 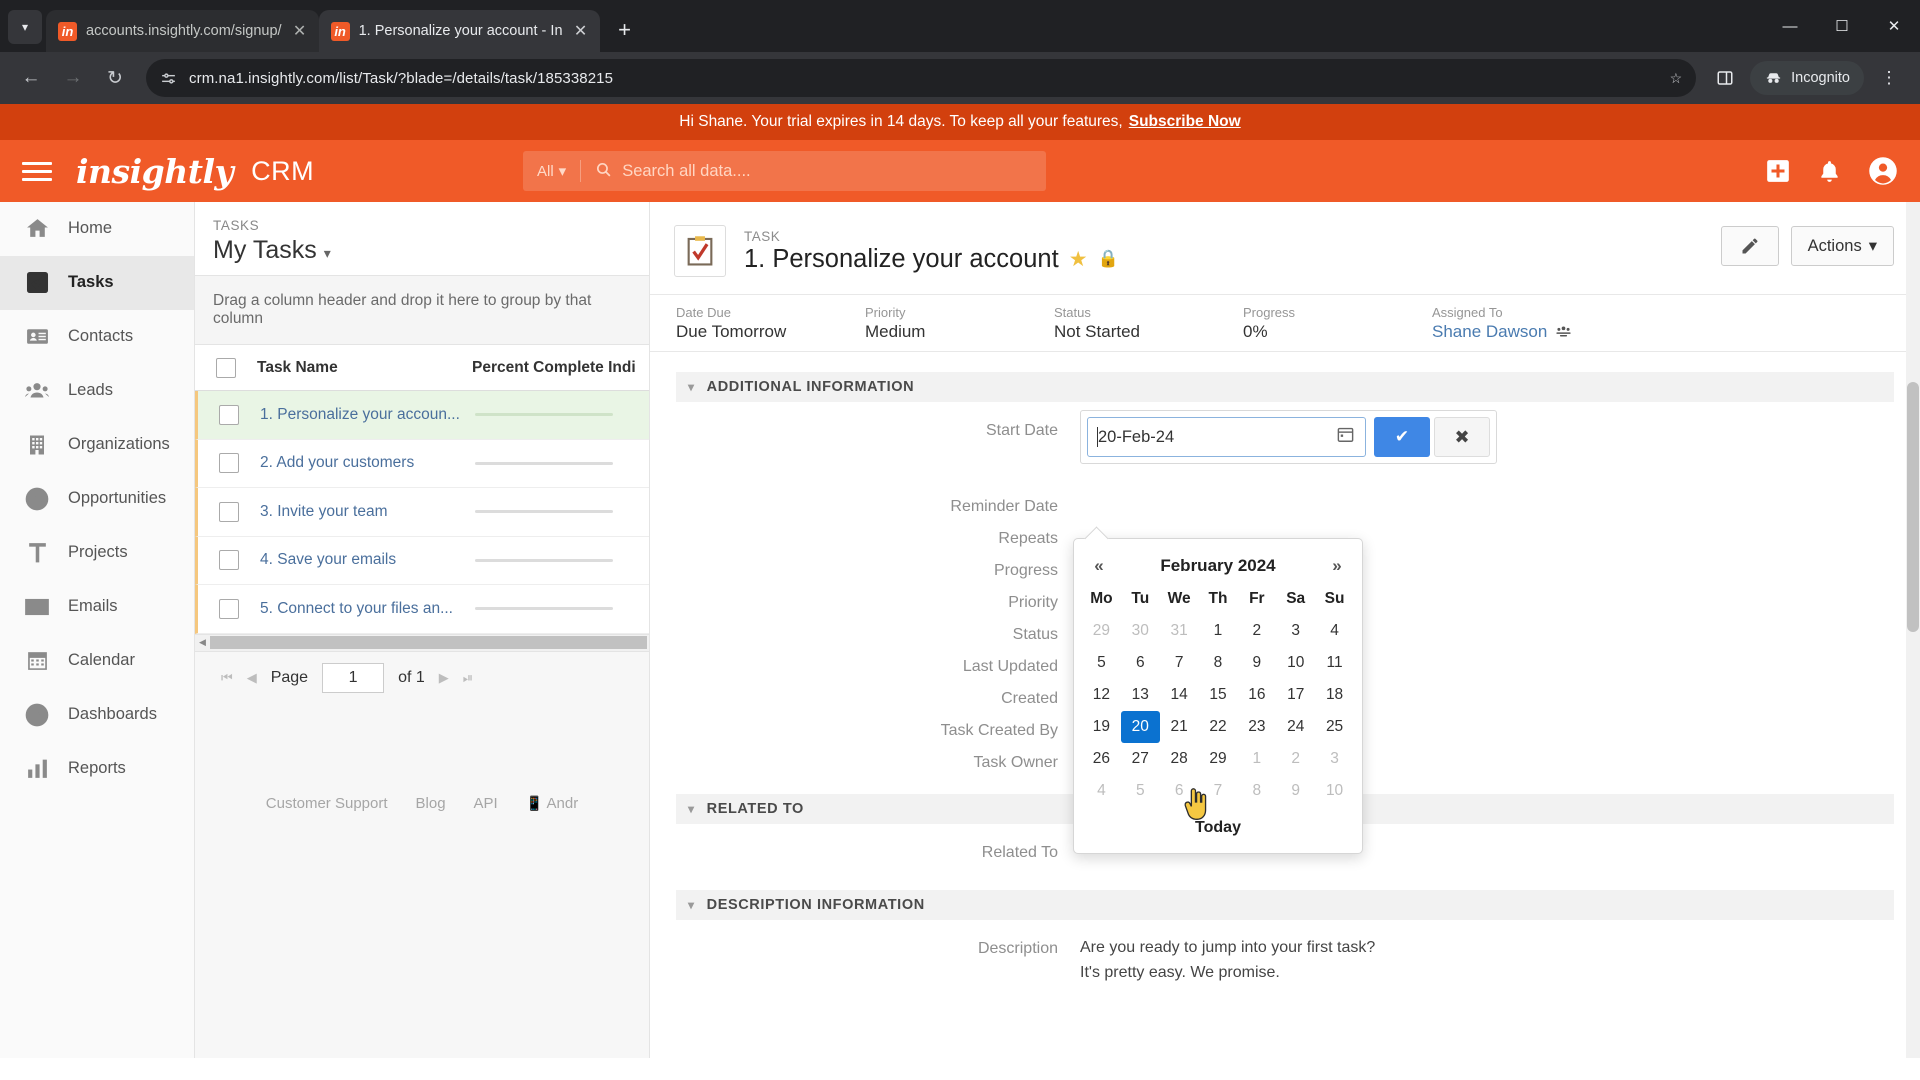 I want to click on month-year-label: February 2024, so click(x=1218, y=566).